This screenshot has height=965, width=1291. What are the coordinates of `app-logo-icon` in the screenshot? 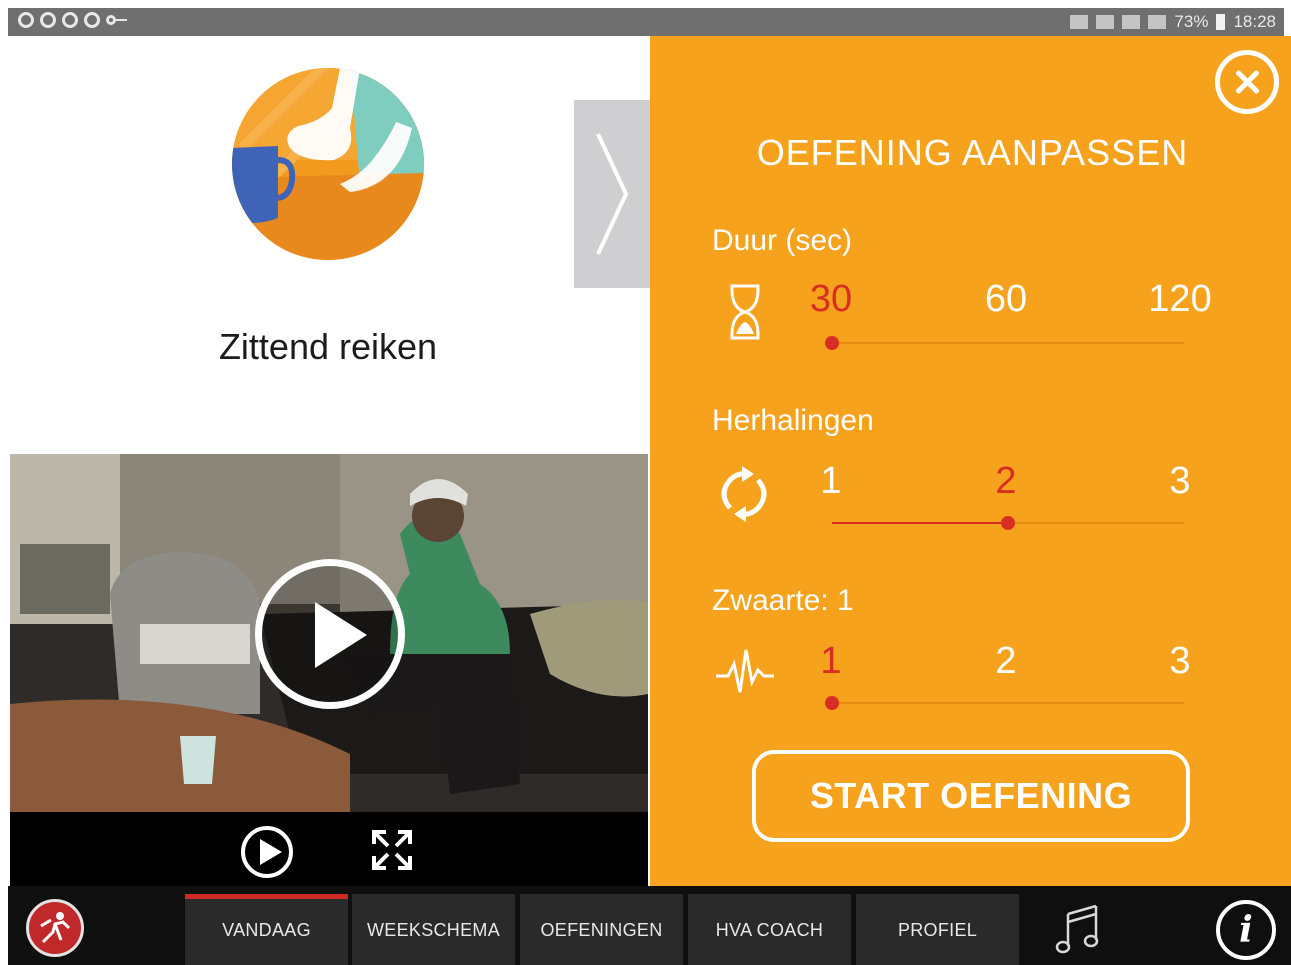 It's located at (55, 928).